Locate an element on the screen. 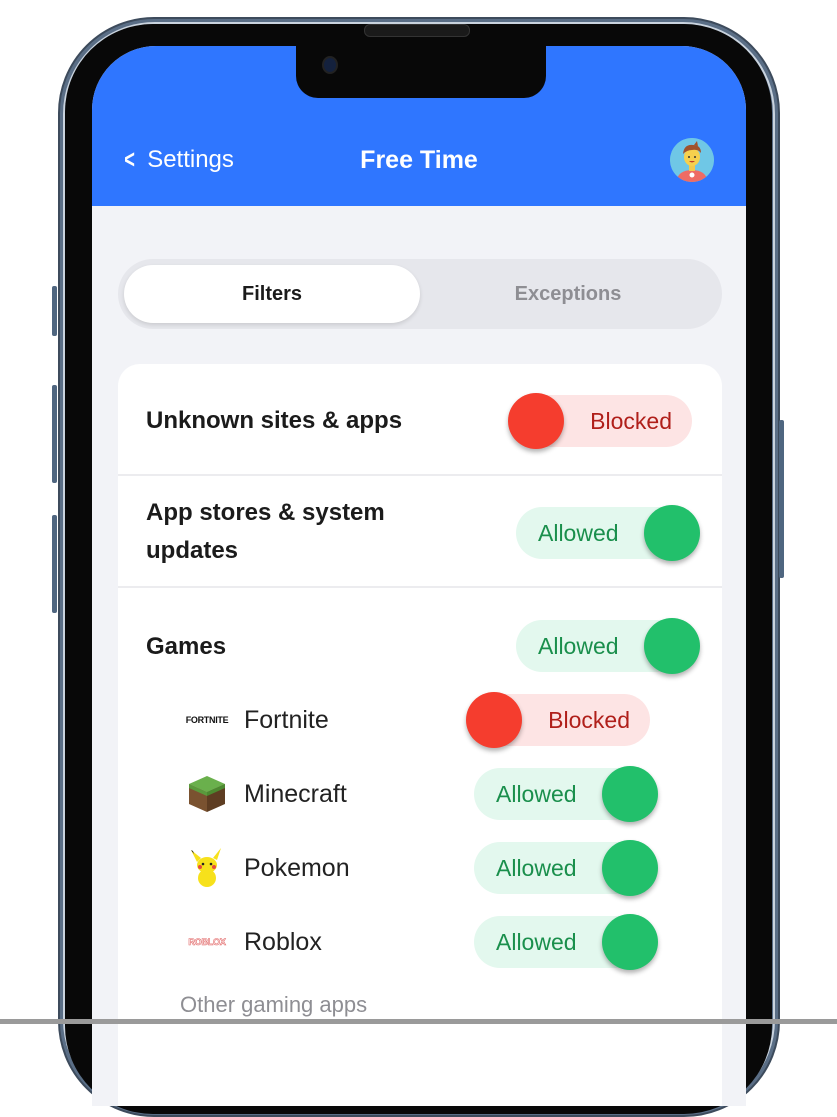 The width and height of the screenshot is (837, 1117). avatar is located at coordinates (692, 160).